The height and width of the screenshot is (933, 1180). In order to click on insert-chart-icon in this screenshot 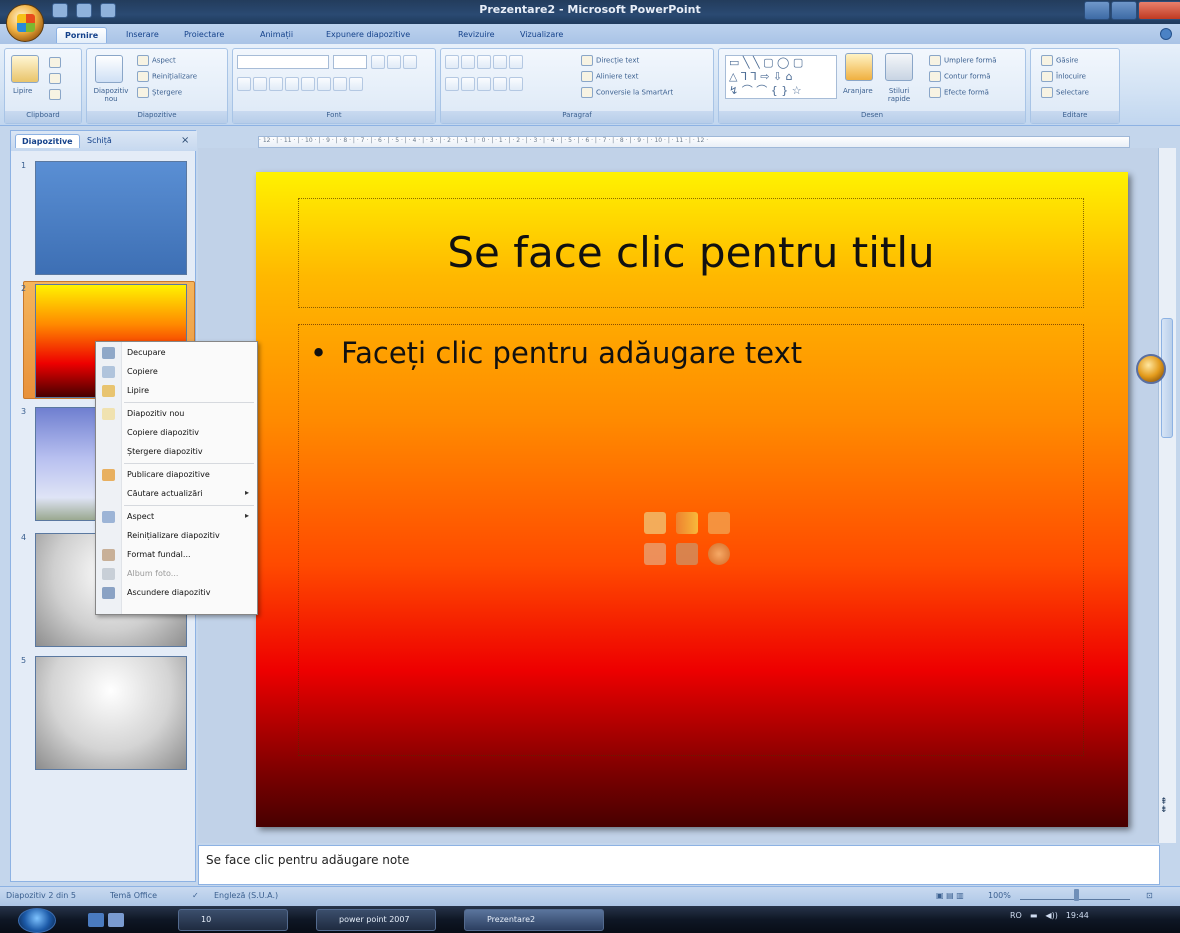, I will do `click(687, 523)`.